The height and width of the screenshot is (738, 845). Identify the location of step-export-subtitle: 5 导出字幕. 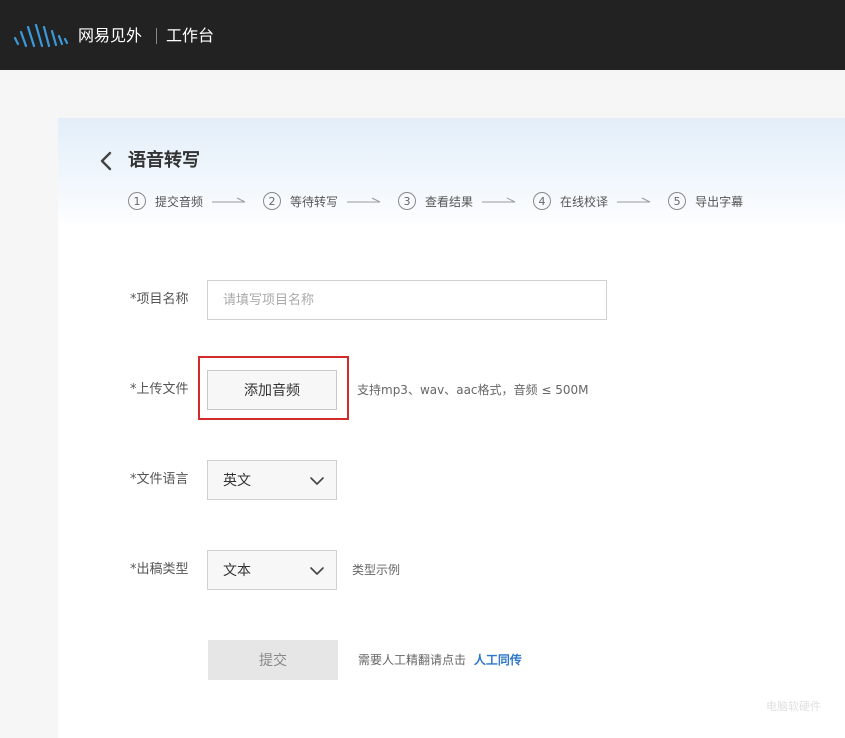
(705, 201).